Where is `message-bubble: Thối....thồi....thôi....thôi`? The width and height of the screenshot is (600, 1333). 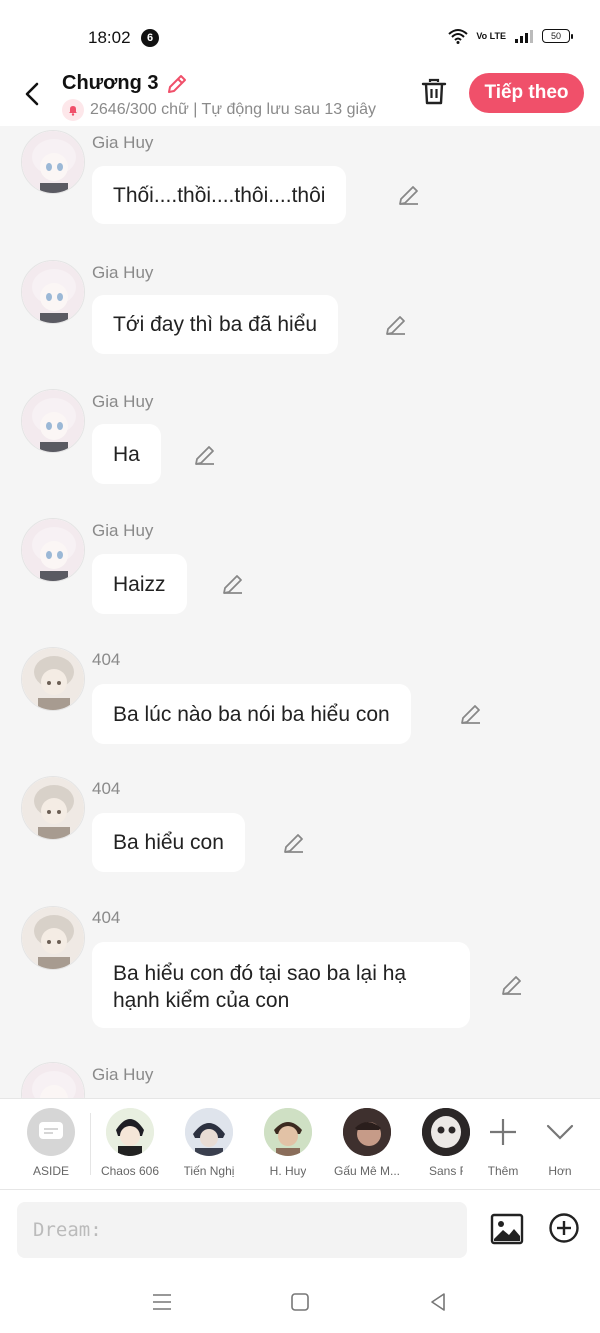 message-bubble: Thối....thồi....thôi....thôi is located at coordinates (219, 195).